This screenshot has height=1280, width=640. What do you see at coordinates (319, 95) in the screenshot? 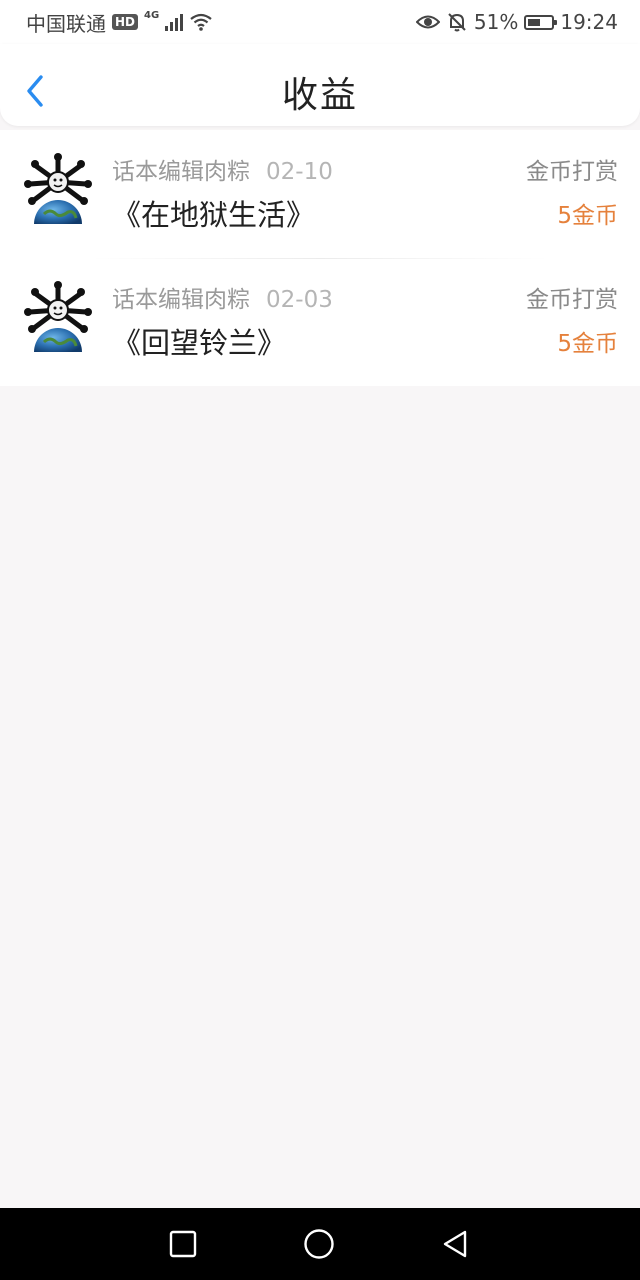
I see `page-title: 收益` at bounding box center [319, 95].